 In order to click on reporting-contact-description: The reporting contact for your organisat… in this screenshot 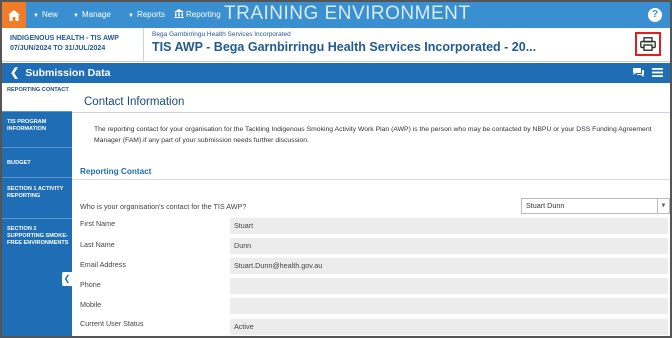, I will do `click(373, 135)`.